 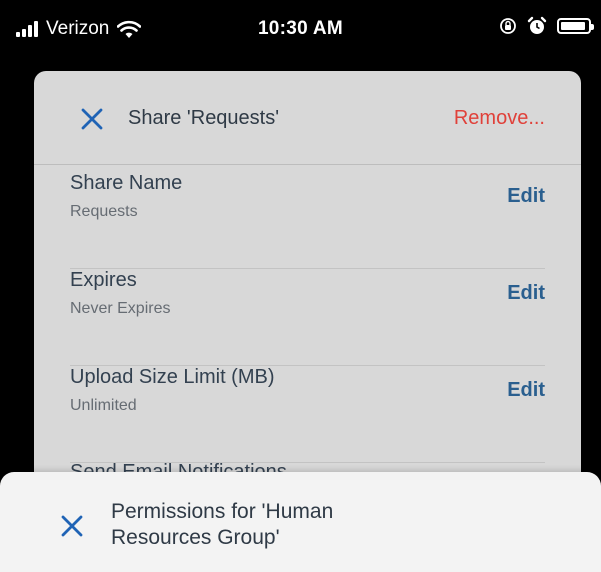 What do you see at coordinates (204, 118) in the screenshot?
I see `sheet-title: Share 'Requests'` at bounding box center [204, 118].